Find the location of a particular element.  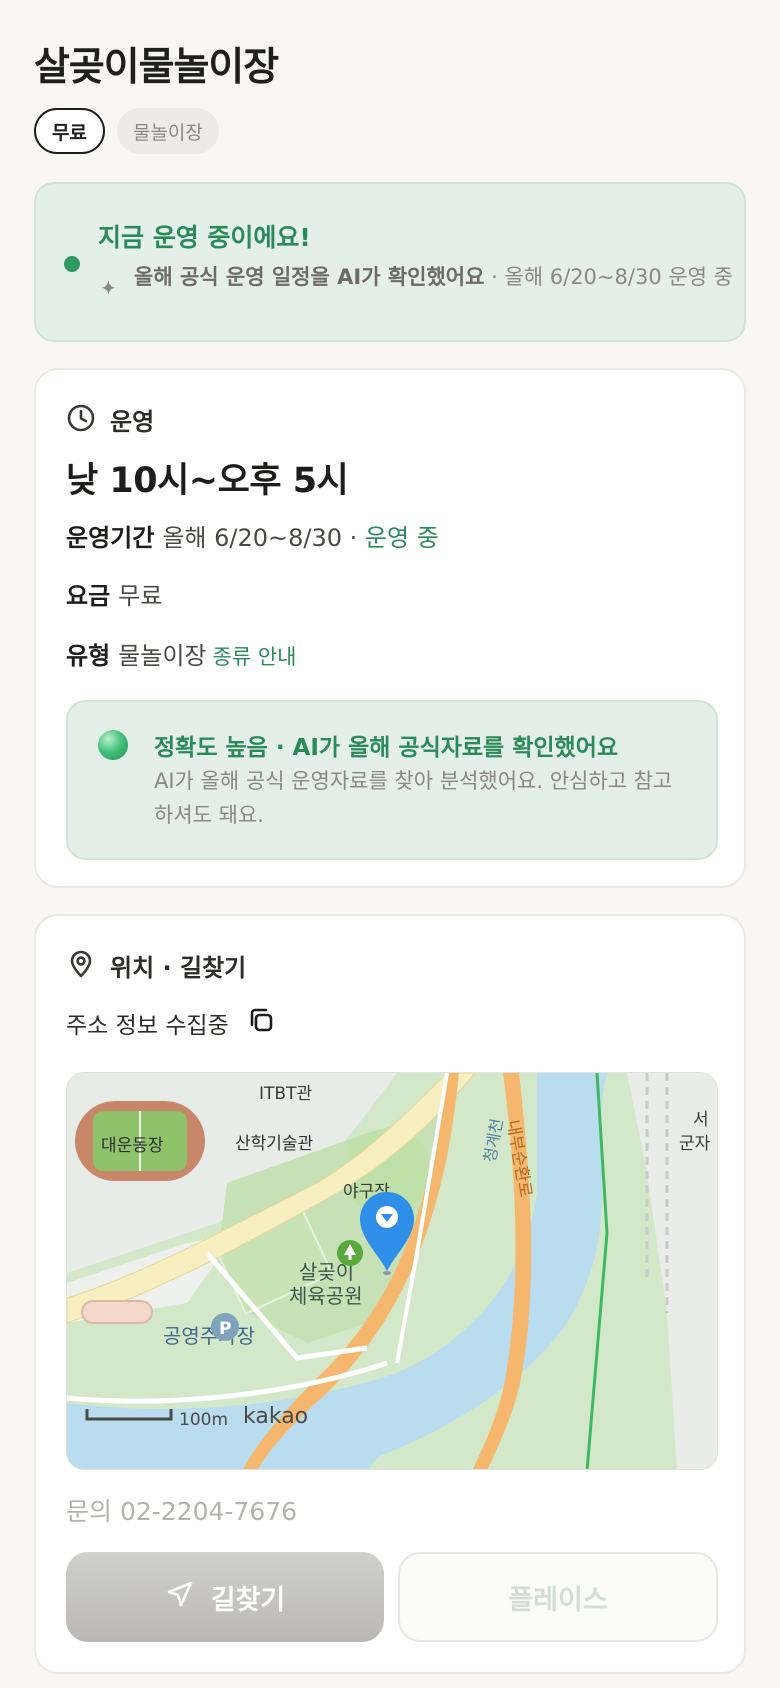

address-row: 주소 정보 수집중 is located at coordinates (170, 1023).